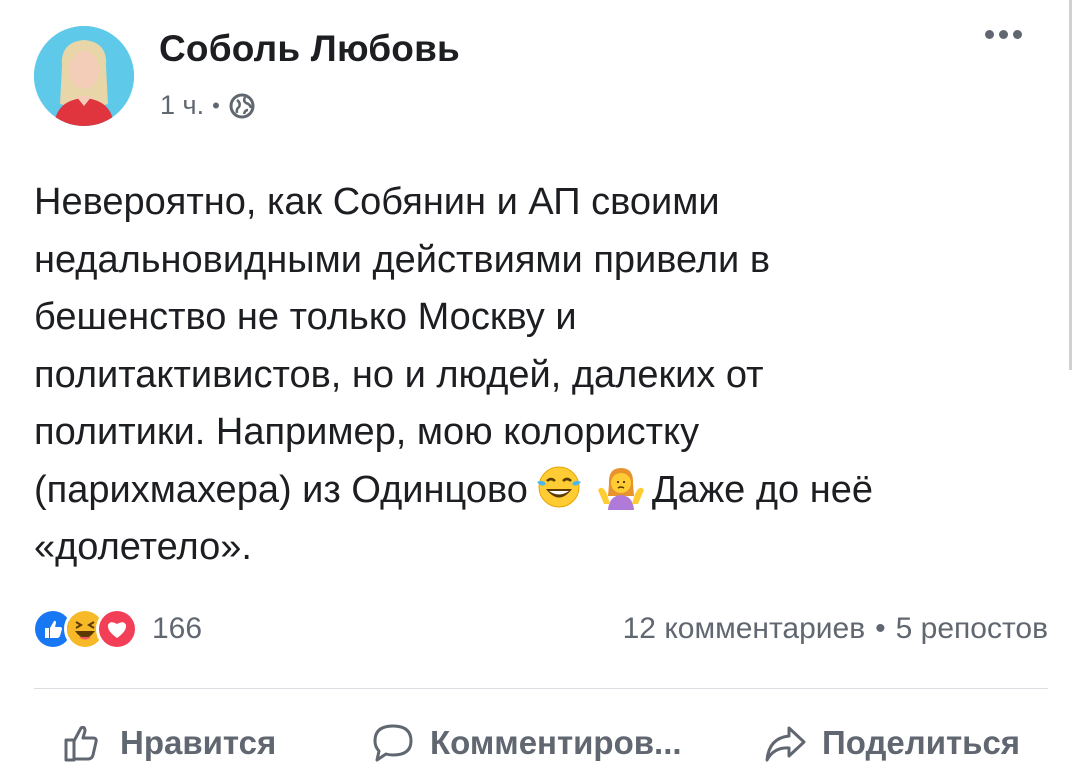  What do you see at coordinates (785, 744) in the screenshot?
I see `share-arrow-icon` at bounding box center [785, 744].